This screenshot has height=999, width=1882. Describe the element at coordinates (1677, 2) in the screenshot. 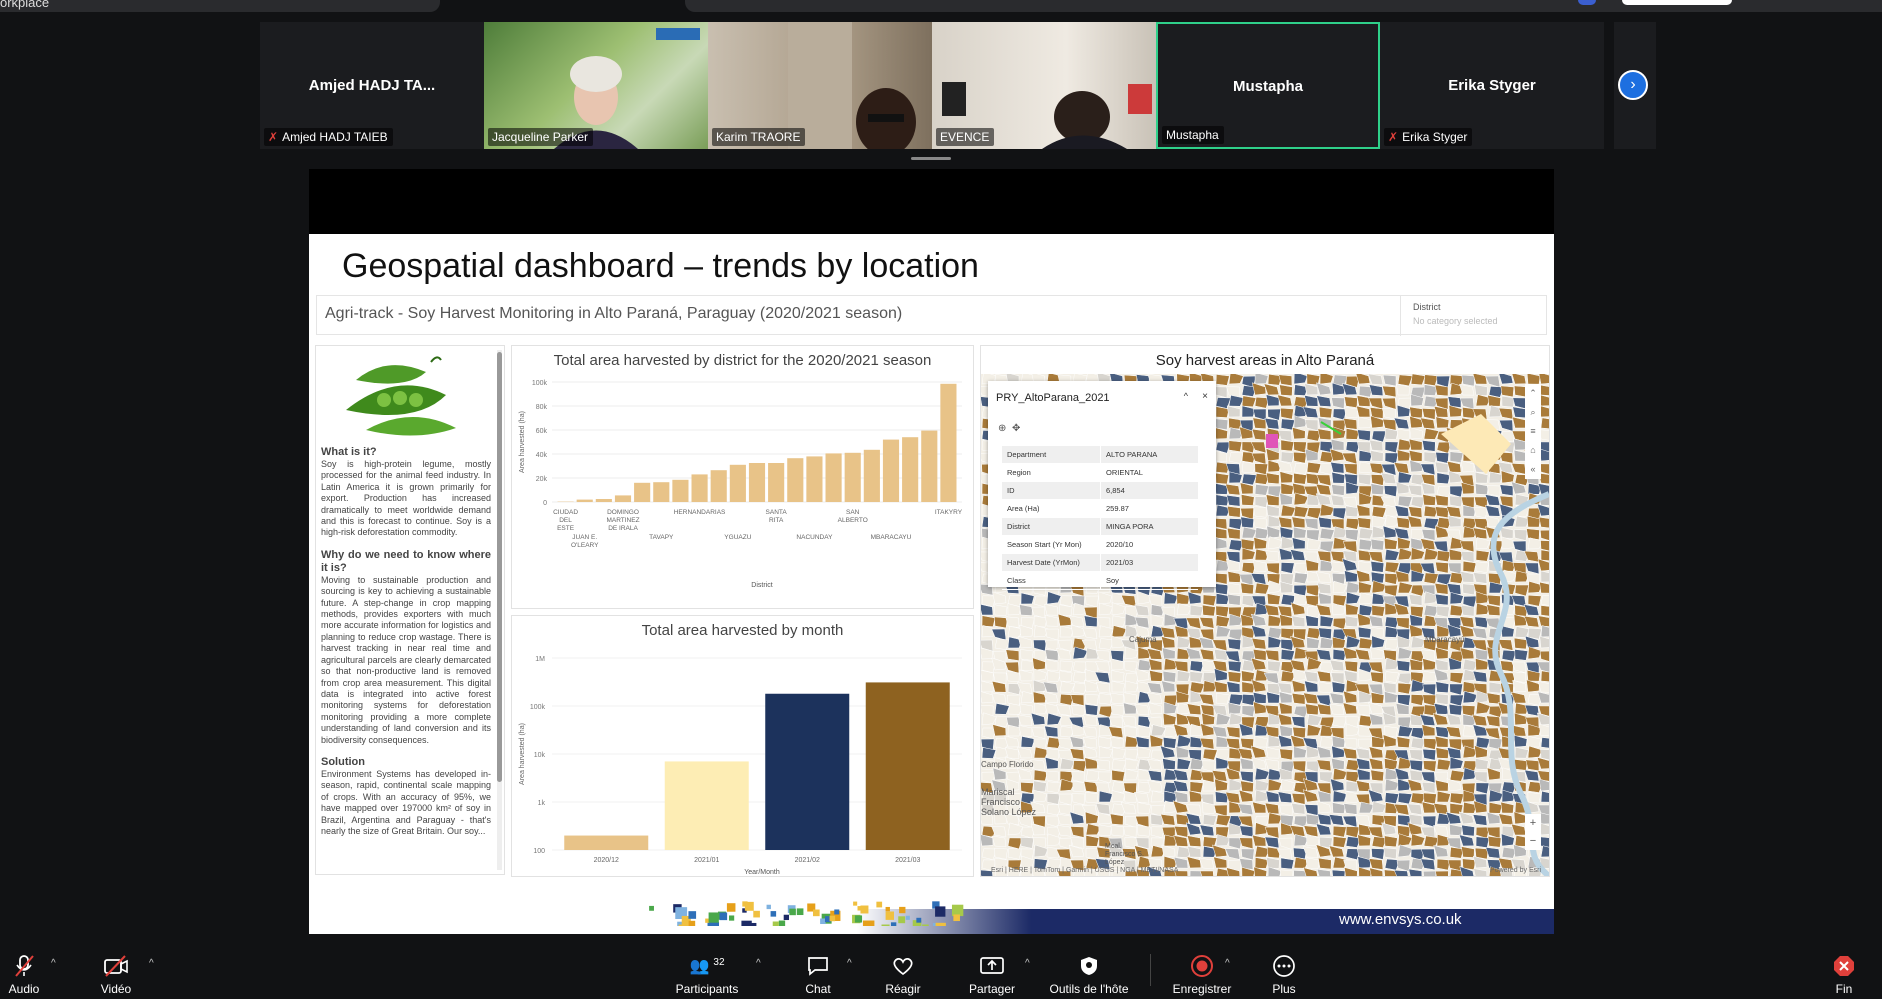

I see `view-button` at that location.